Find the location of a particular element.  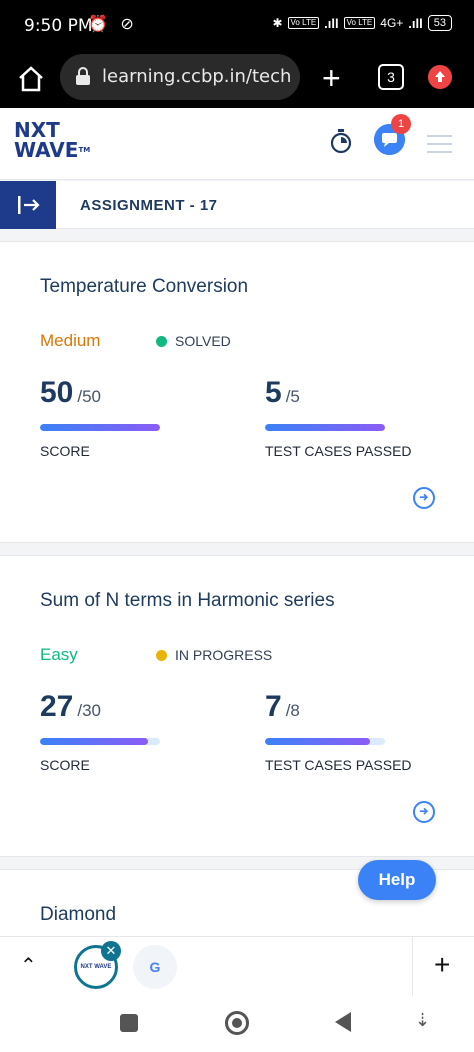

nxtwave-logo: NXT WAVETM is located at coordinates (52, 140).